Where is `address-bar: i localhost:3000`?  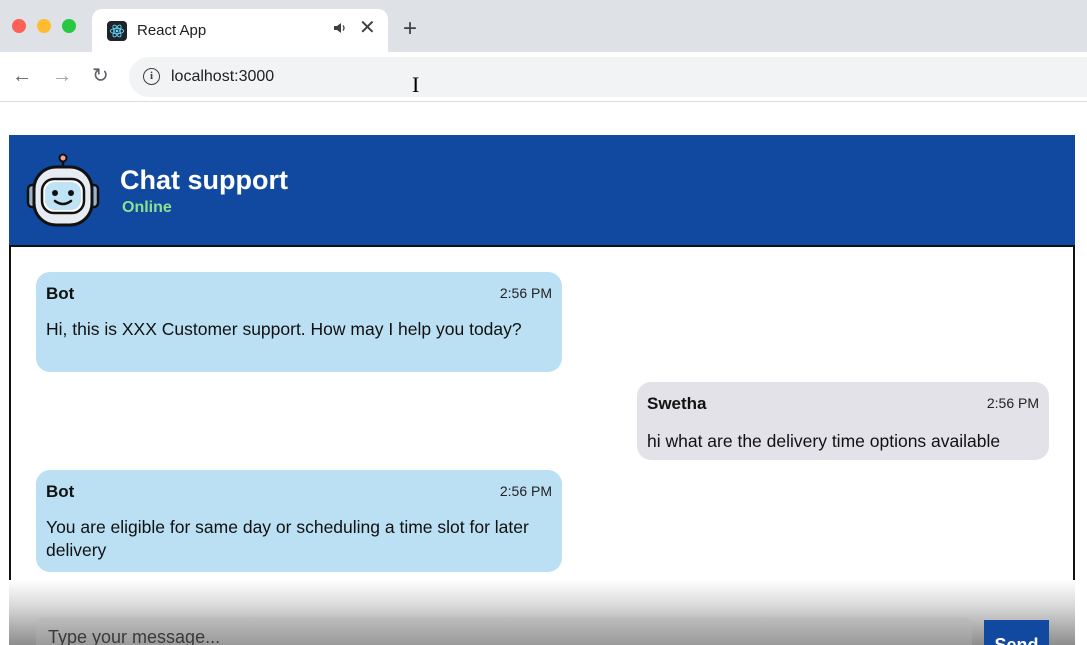 address-bar: i localhost:3000 is located at coordinates (608, 77).